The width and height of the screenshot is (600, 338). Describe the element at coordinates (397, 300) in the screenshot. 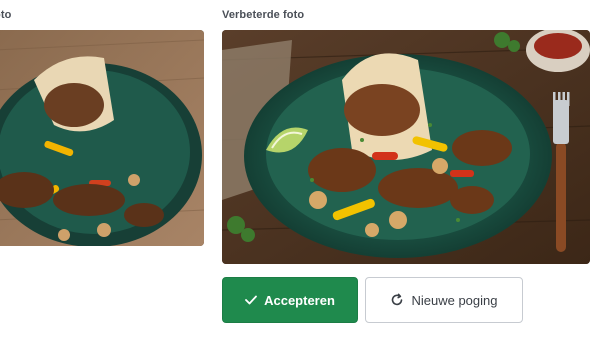

I see `refresh-icon` at that location.